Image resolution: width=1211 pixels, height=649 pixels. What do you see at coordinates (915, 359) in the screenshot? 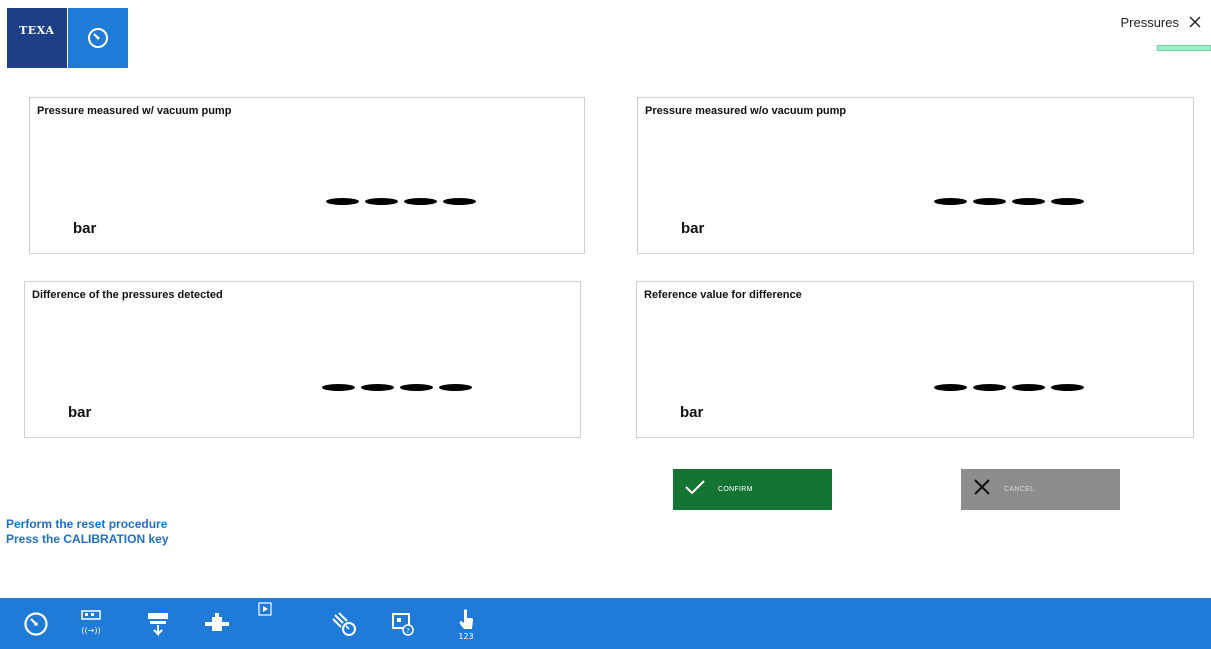
I see `panel-reference-value: Reference value for difference bar` at bounding box center [915, 359].